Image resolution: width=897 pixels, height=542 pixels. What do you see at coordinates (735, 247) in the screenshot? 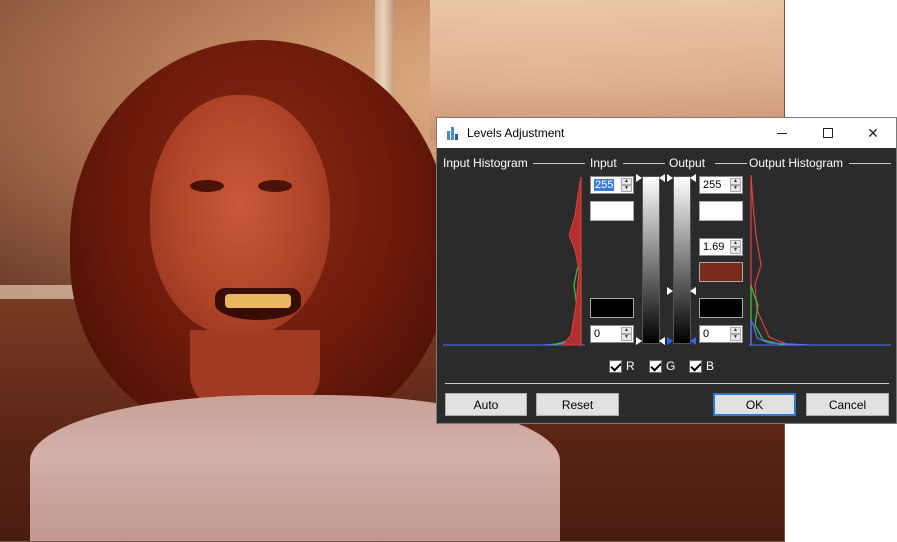
I see `gamma-arrows: ▲ ▼` at bounding box center [735, 247].